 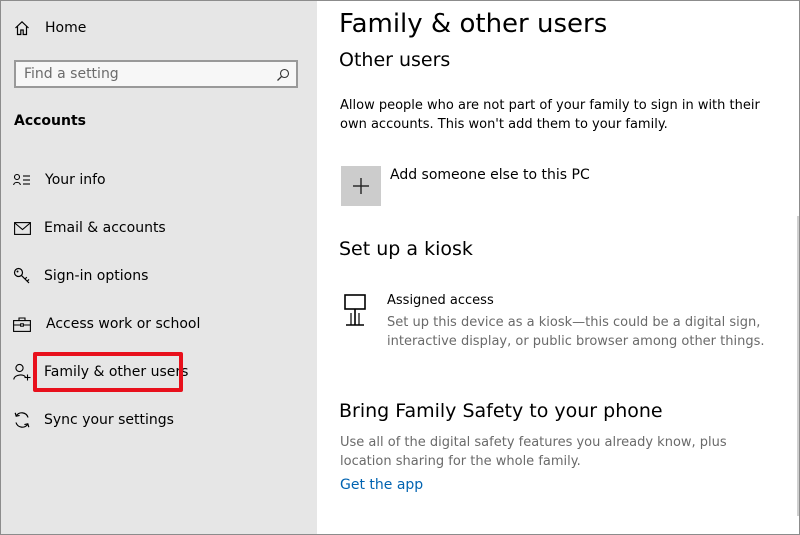 I want to click on scrollbar, so click(x=798, y=366).